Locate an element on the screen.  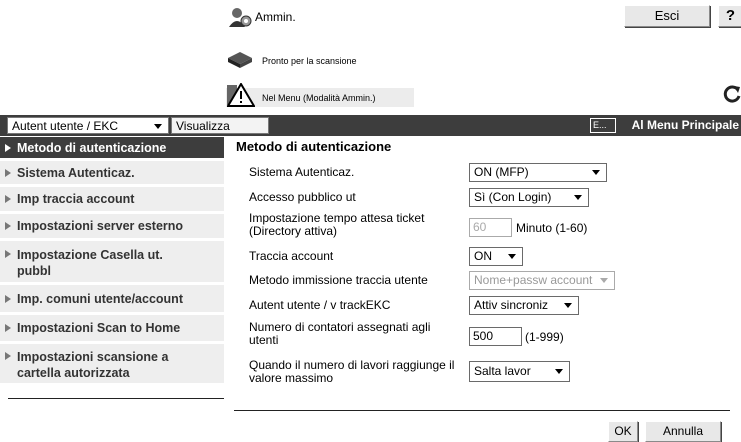
user-label: Ammin. is located at coordinates (275, 17).